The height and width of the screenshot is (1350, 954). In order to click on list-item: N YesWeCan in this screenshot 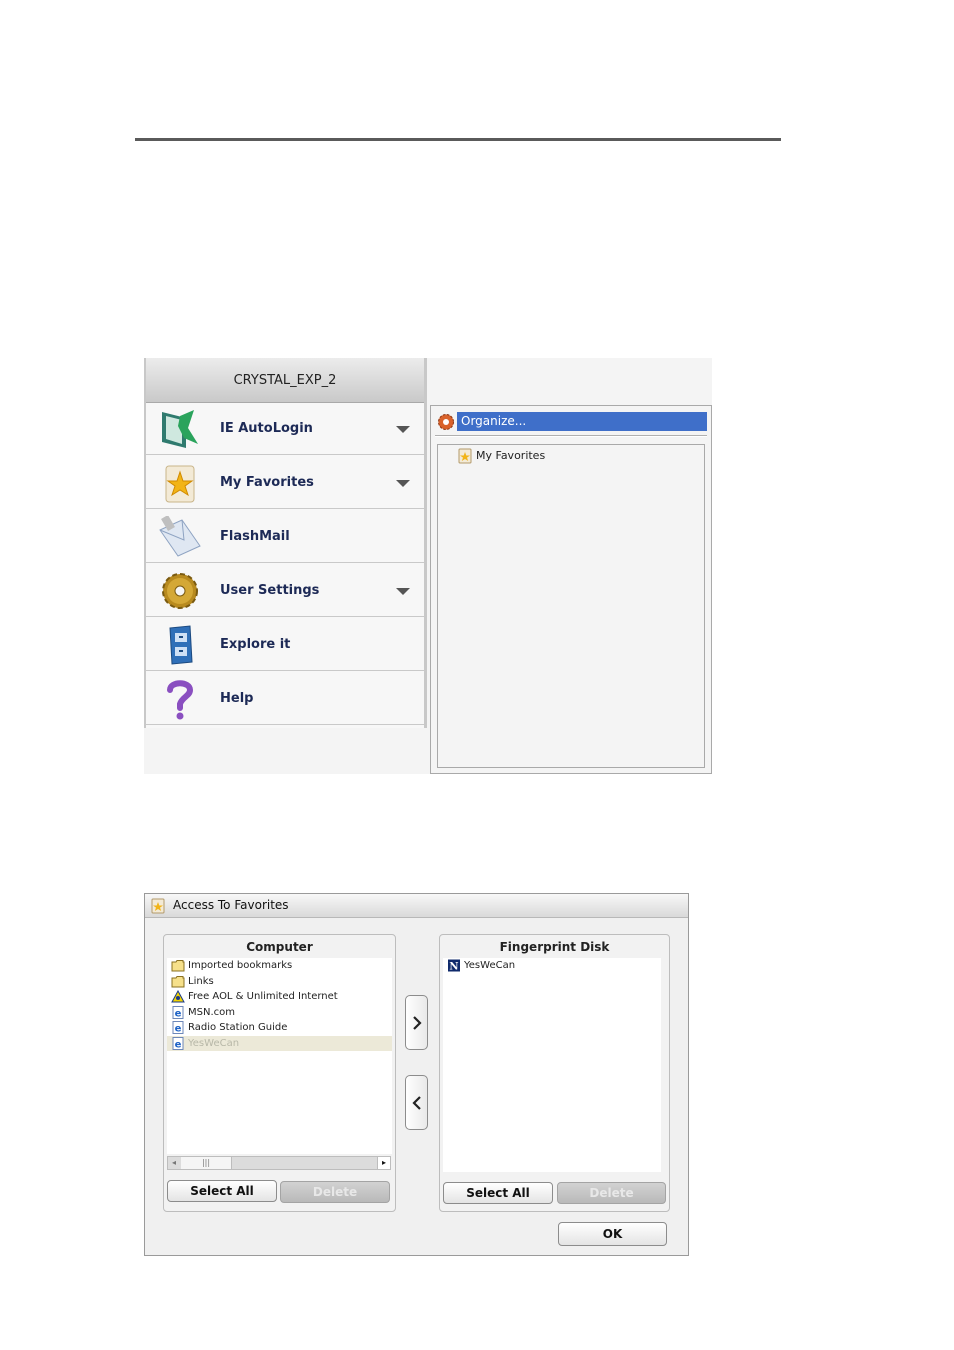, I will do `click(552, 966)`.